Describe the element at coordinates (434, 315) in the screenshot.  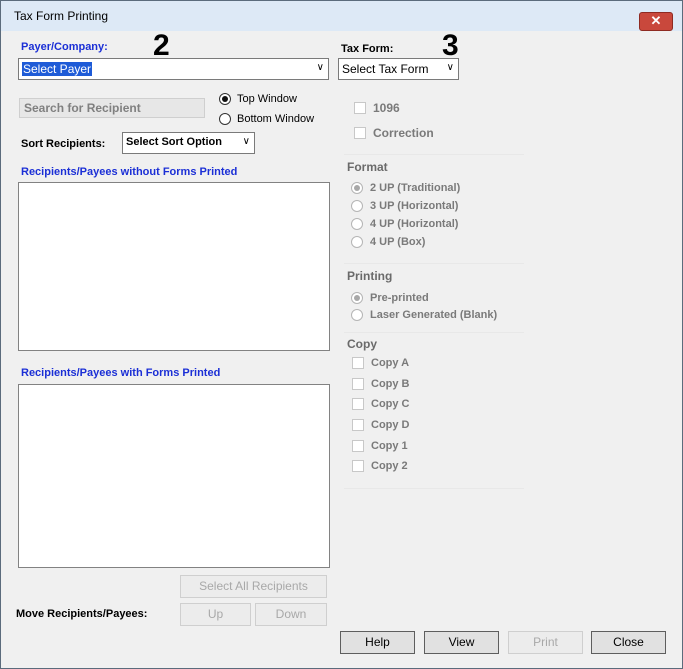
I see `printing-laser-label: Laser Generated (Blank)` at that location.